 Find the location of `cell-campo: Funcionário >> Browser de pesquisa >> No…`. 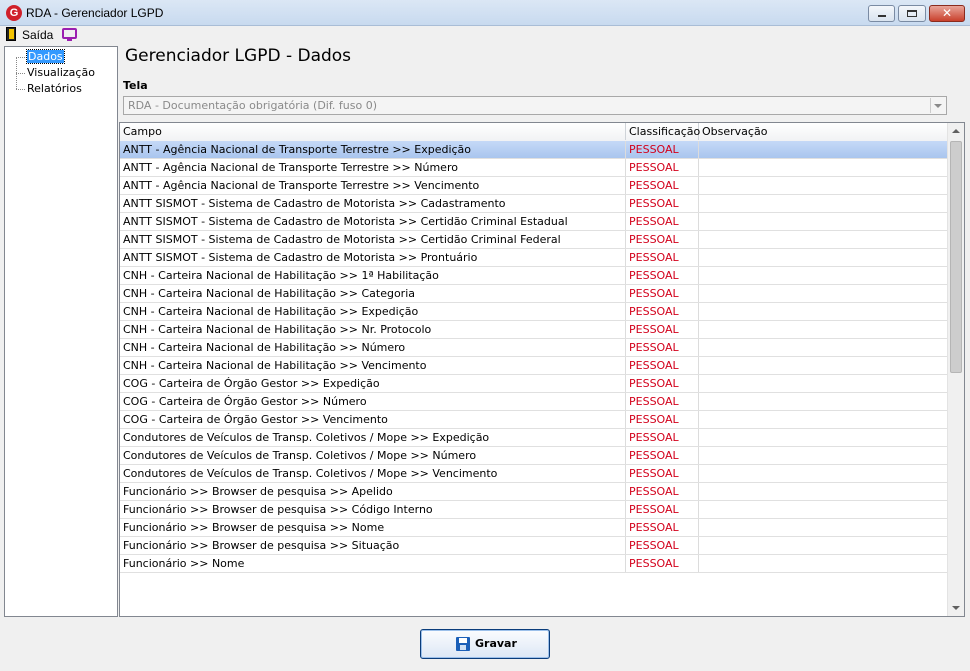

cell-campo: Funcionário >> Browser de pesquisa >> No… is located at coordinates (373, 527).